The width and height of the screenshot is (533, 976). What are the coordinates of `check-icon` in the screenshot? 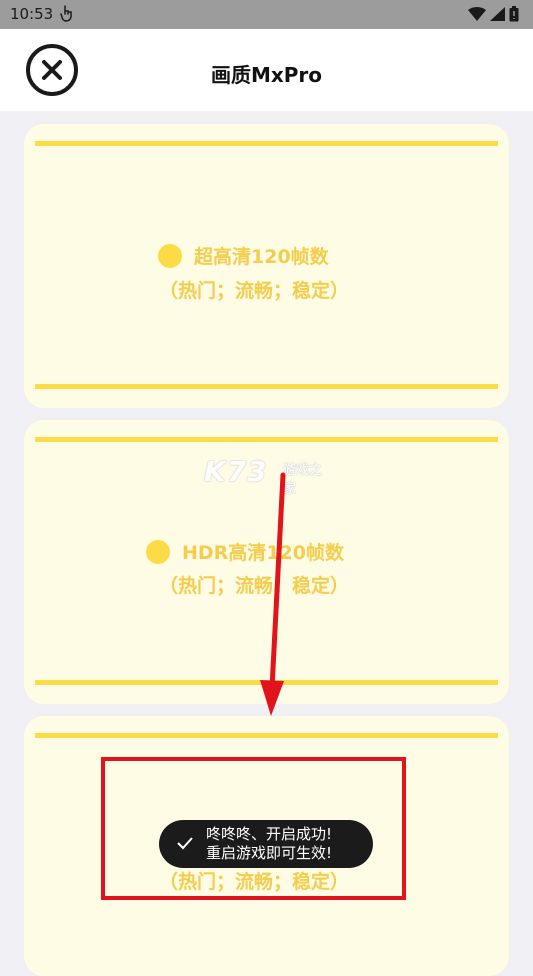 It's located at (185, 843).